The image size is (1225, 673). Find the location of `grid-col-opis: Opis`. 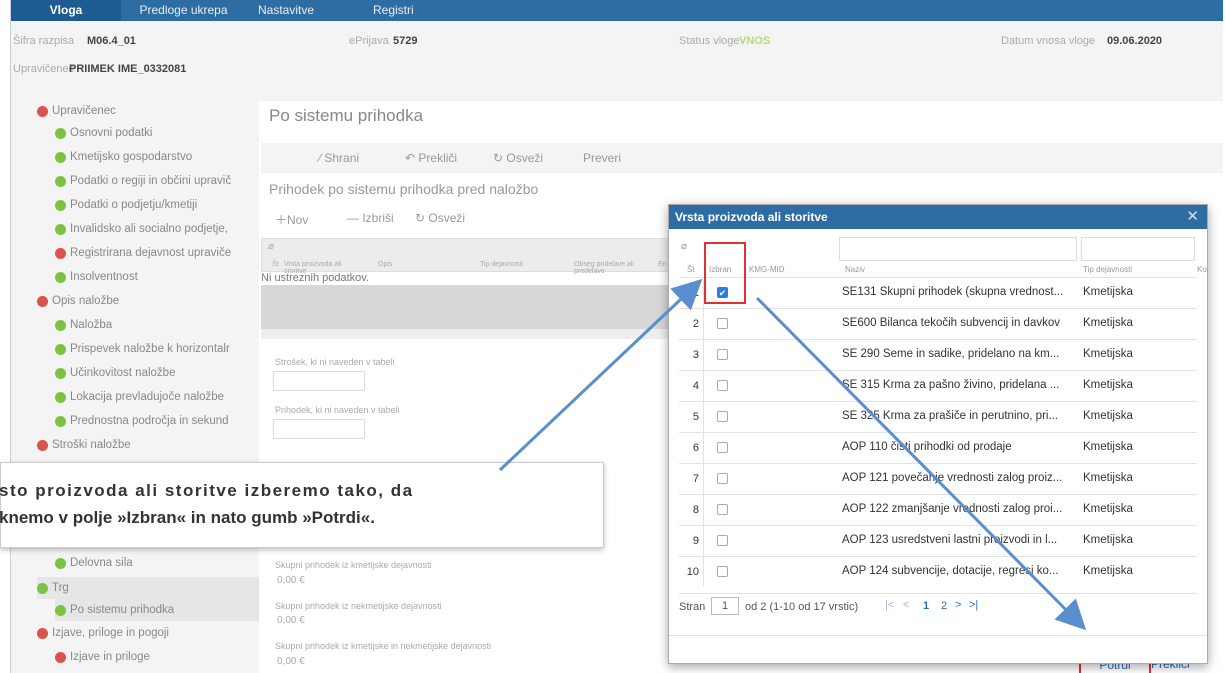

grid-col-opis: Opis is located at coordinates (385, 264).